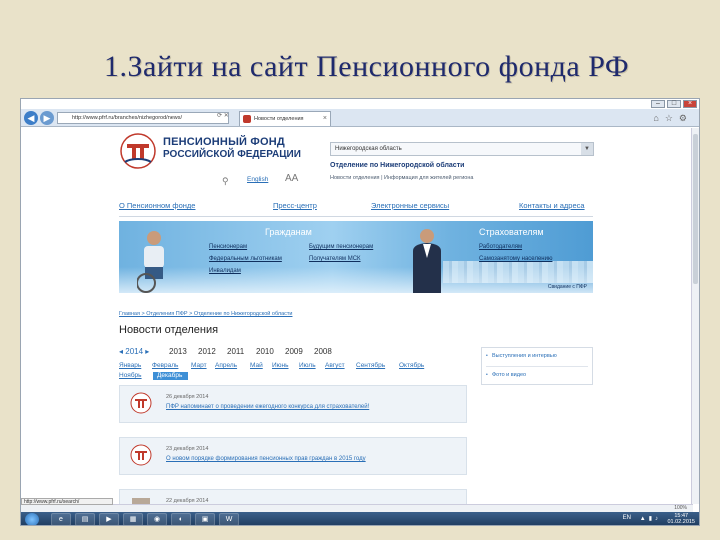 The height and width of the screenshot is (540, 720). What do you see at coordinates (280, 365) in the screenshot?
I see `month-item: Июнь` at bounding box center [280, 365].